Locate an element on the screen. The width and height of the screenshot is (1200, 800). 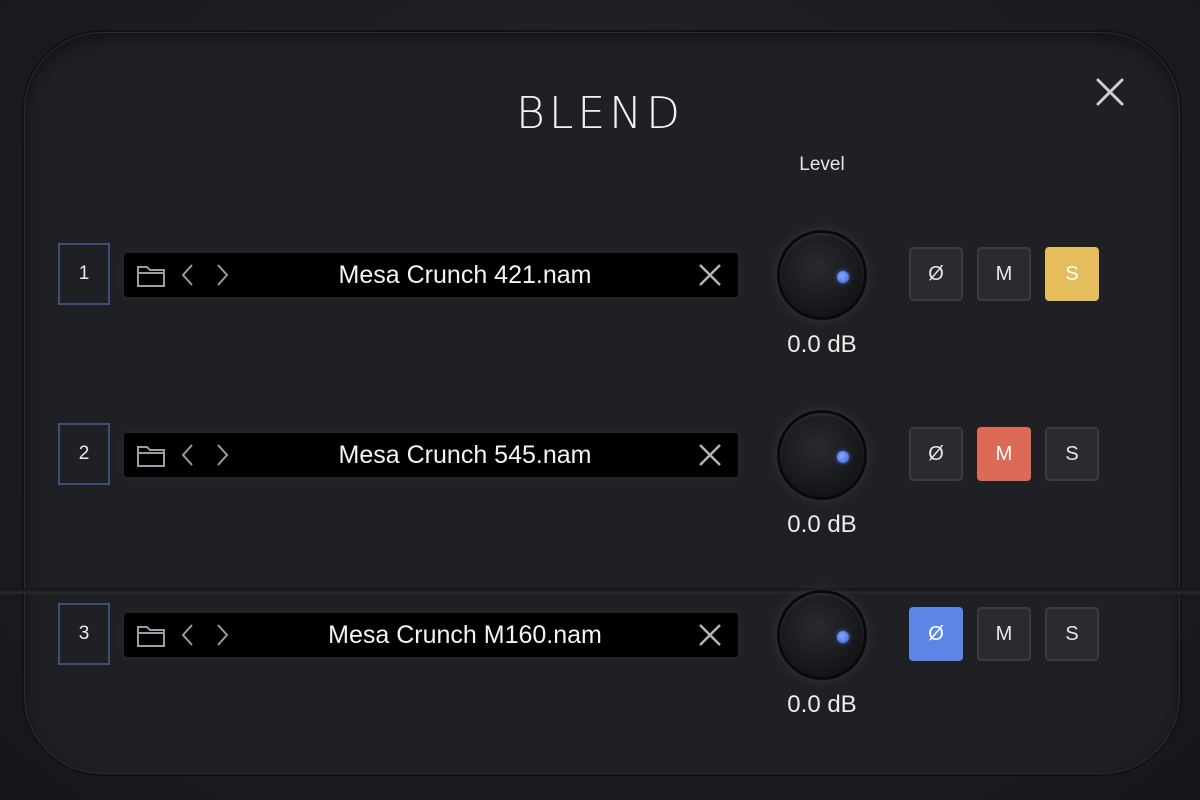
slot-number: 3 is located at coordinates (84, 634).